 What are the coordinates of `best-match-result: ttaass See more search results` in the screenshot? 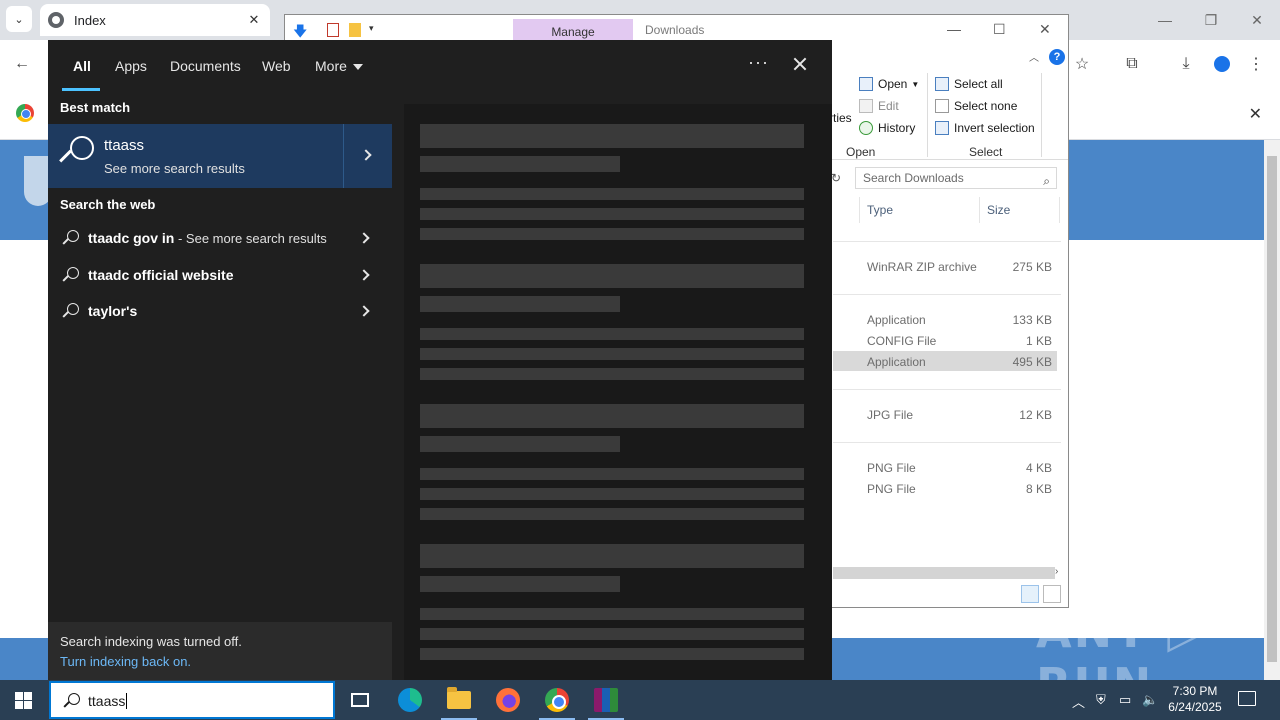 It's located at (220, 156).